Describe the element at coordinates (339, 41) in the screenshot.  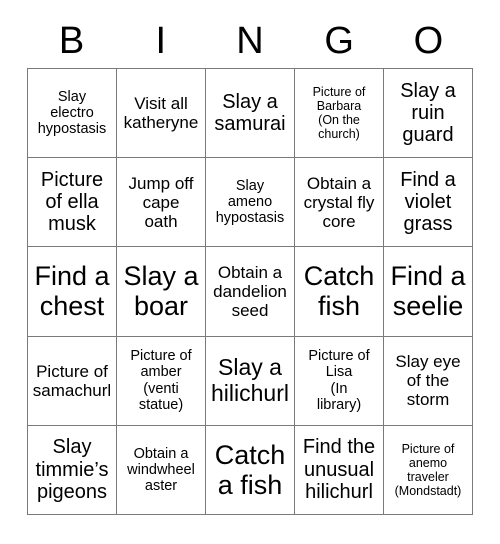
I see `bingo-header-letter-g: G` at that location.